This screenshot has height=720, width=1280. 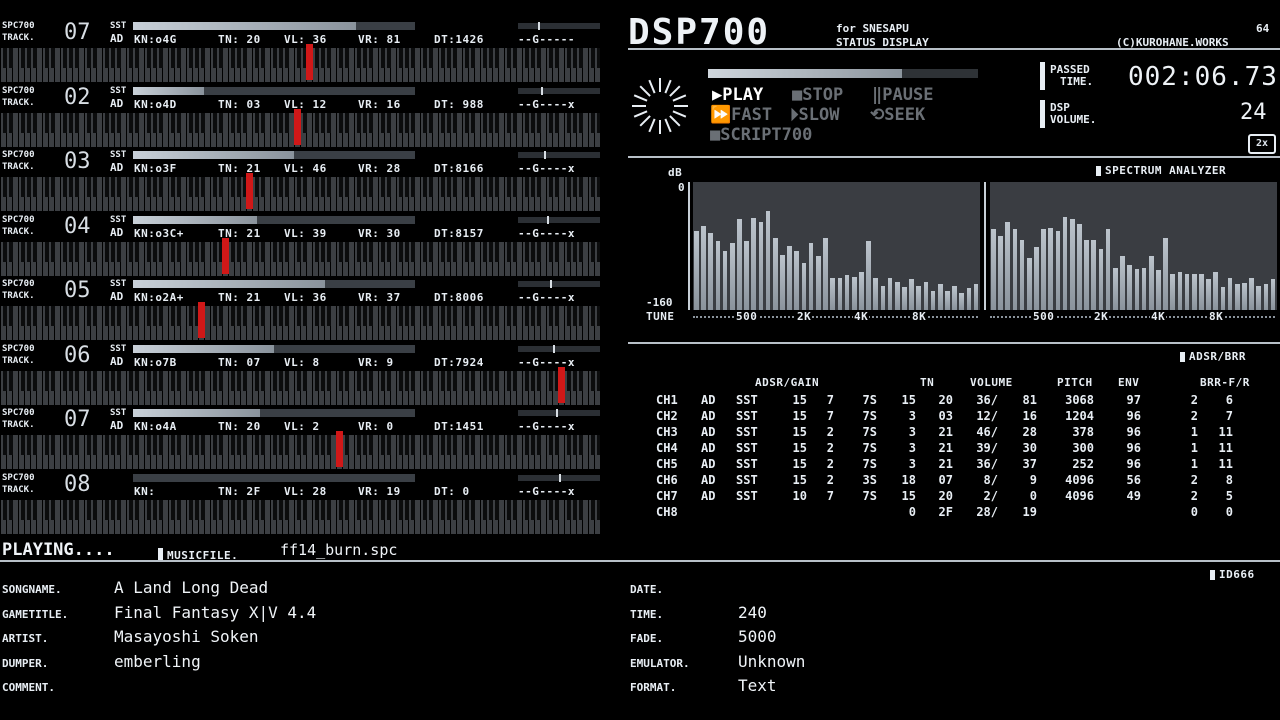 I want to click on track-range, so click(x=559, y=477).